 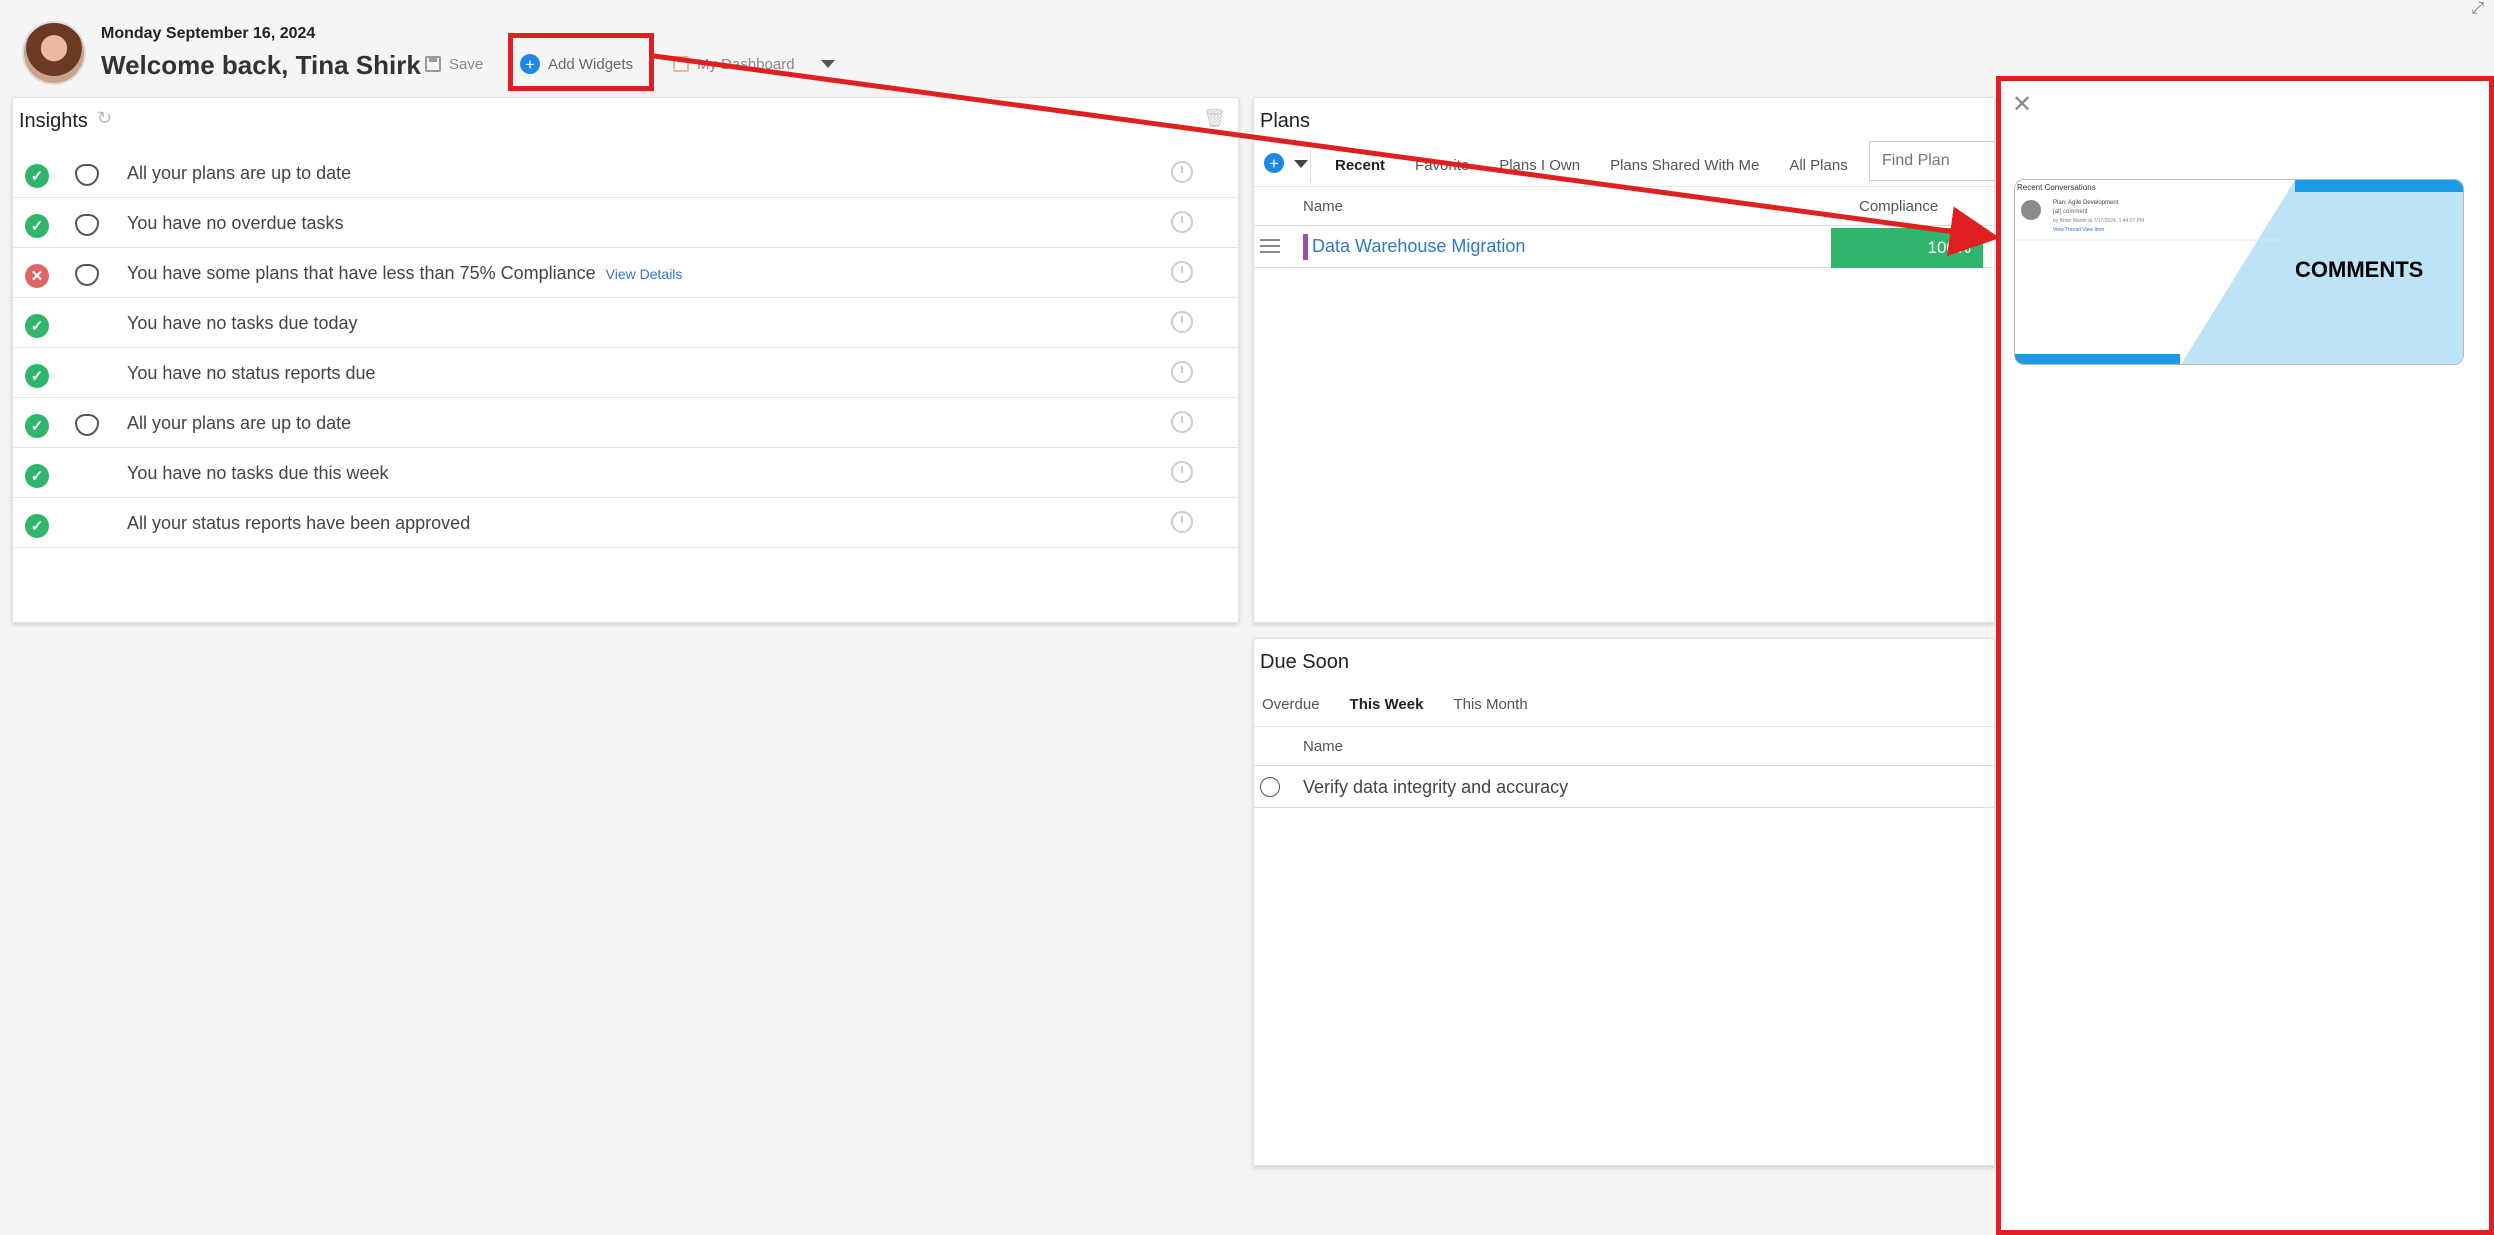 I want to click on insight-text: You have no tasks due this week, so click(x=258, y=473).